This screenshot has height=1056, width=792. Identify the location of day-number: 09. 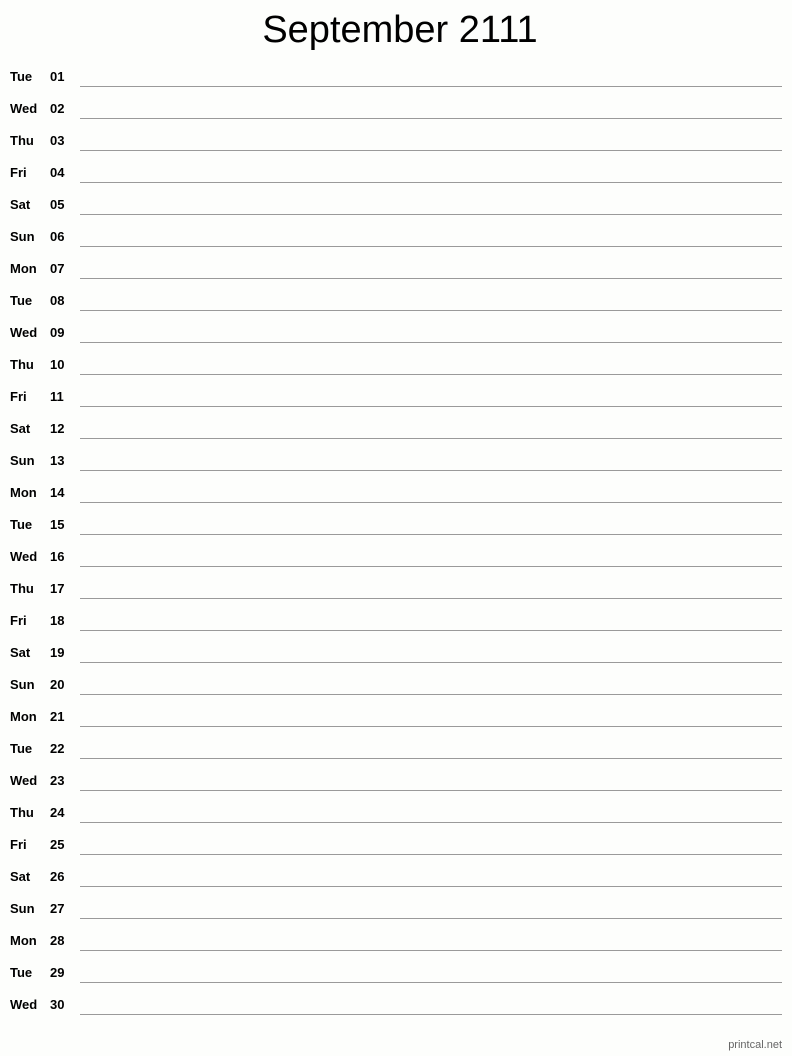
(57, 332).